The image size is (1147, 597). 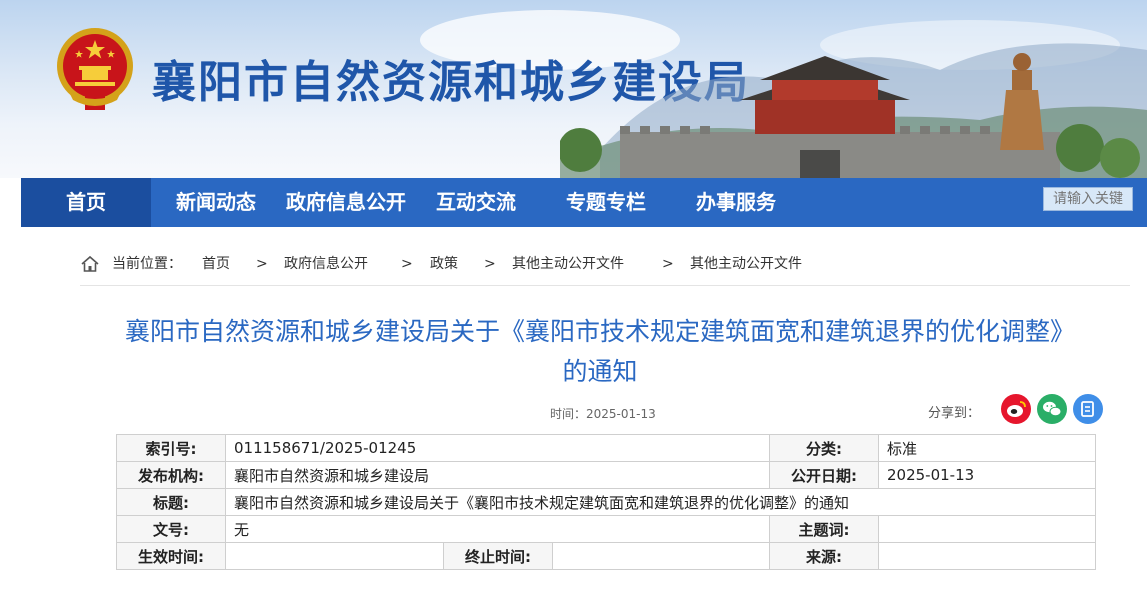 I want to click on index-value: 011158671/2025-01245, so click(x=497, y=448).